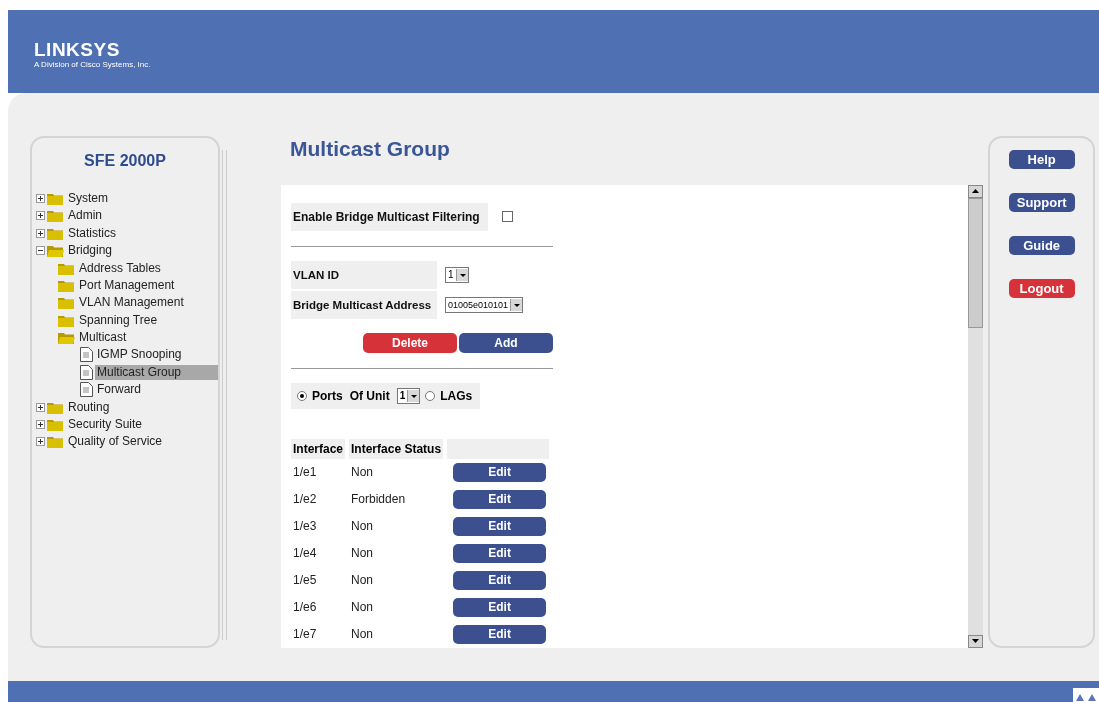 The image size is (1099, 702). What do you see at coordinates (318, 448) in the screenshot?
I see `column-header: Interface` at bounding box center [318, 448].